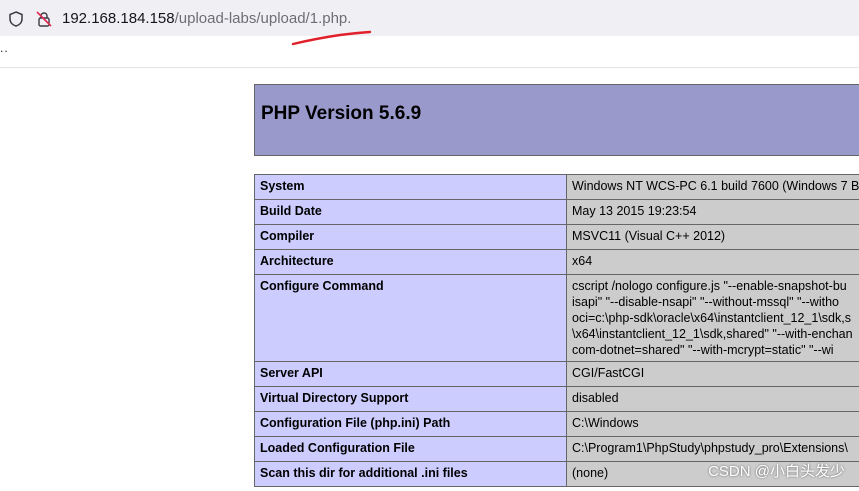 The image size is (859, 491). What do you see at coordinates (595, 398) in the screenshot?
I see `row-value-line: disabled` at bounding box center [595, 398].